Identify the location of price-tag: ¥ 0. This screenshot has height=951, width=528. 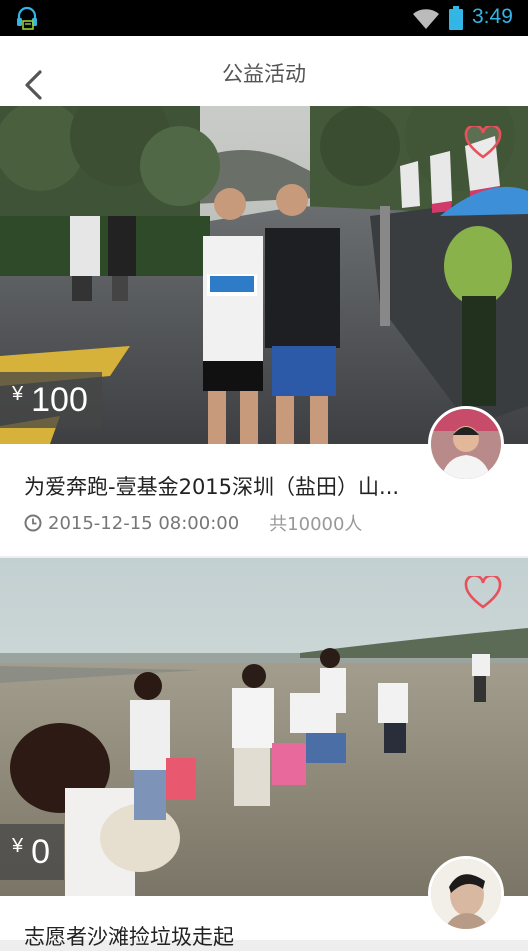
(32, 852).